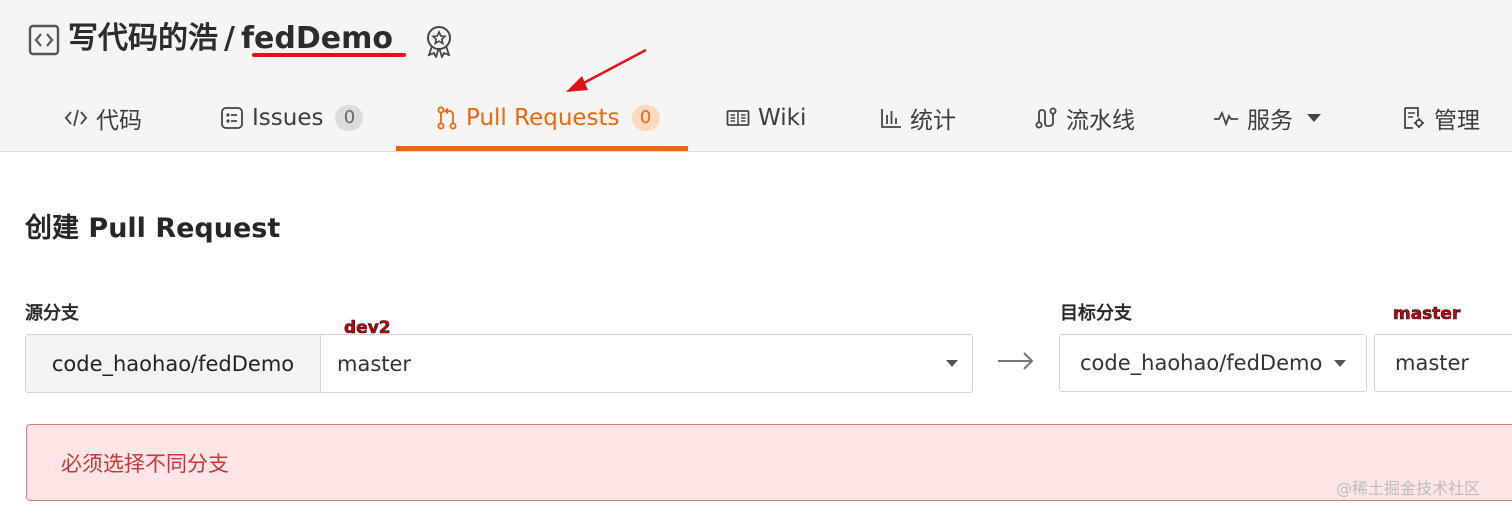 The height and width of the screenshot is (513, 1512). Describe the element at coordinates (173, 363) in the screenshot. I see `source-repo-label: code_haohao/fedDemo` at that location.